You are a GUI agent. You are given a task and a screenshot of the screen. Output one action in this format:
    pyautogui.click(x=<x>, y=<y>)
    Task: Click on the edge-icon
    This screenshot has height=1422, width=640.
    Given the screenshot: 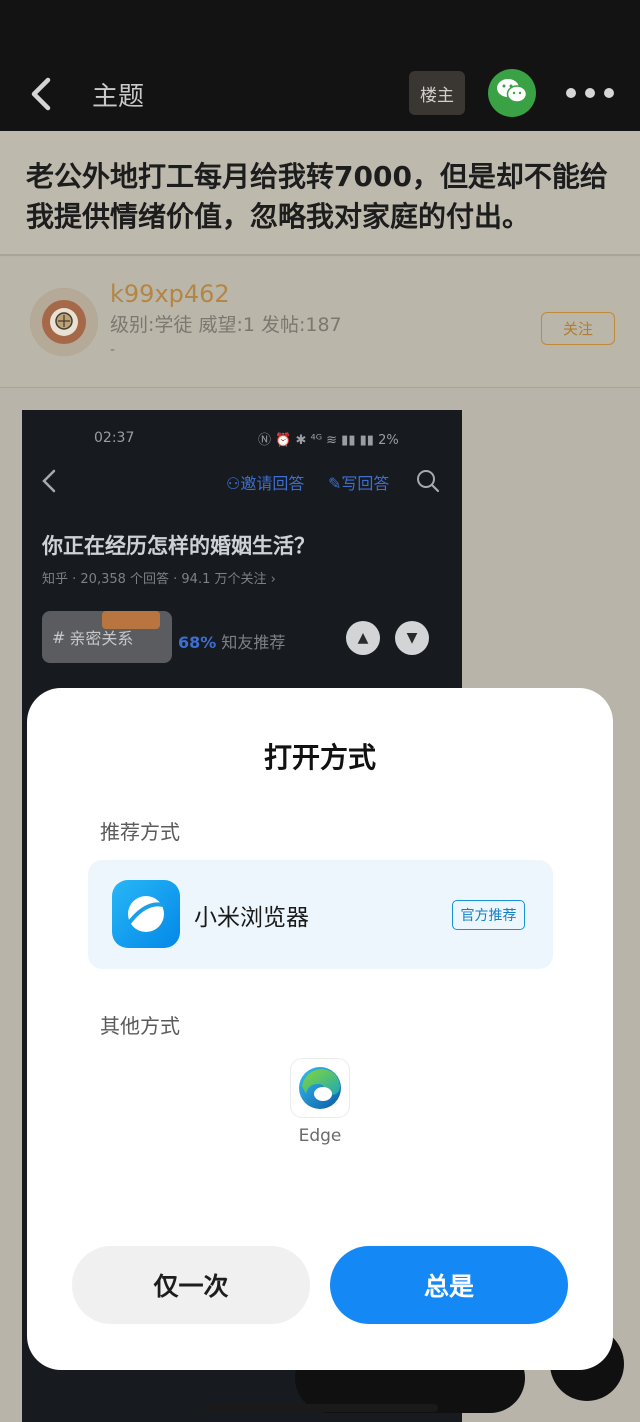 What is the action you would take?
    pyautogui.click(x=320, y=1088)
    